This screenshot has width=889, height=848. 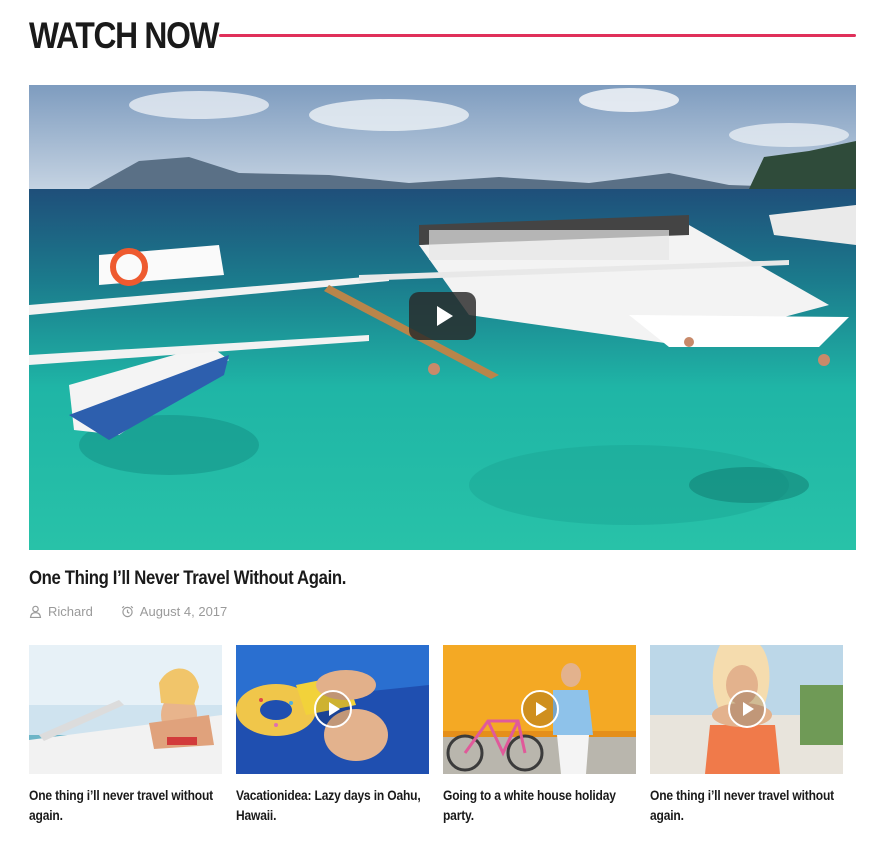 What do you see at coordinates (35, 611) in the screenshot?
I see `user-icon` at bounding box center [35, 611].